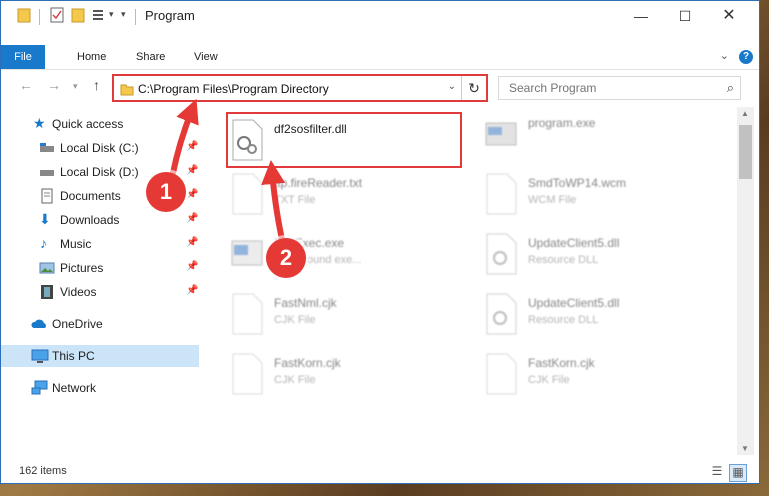 This screenshot has width=769, height=496. What do you see at coordinates (24, 16) in the screenshot?
I see `folder-icon` at bounding box center [24, 16].